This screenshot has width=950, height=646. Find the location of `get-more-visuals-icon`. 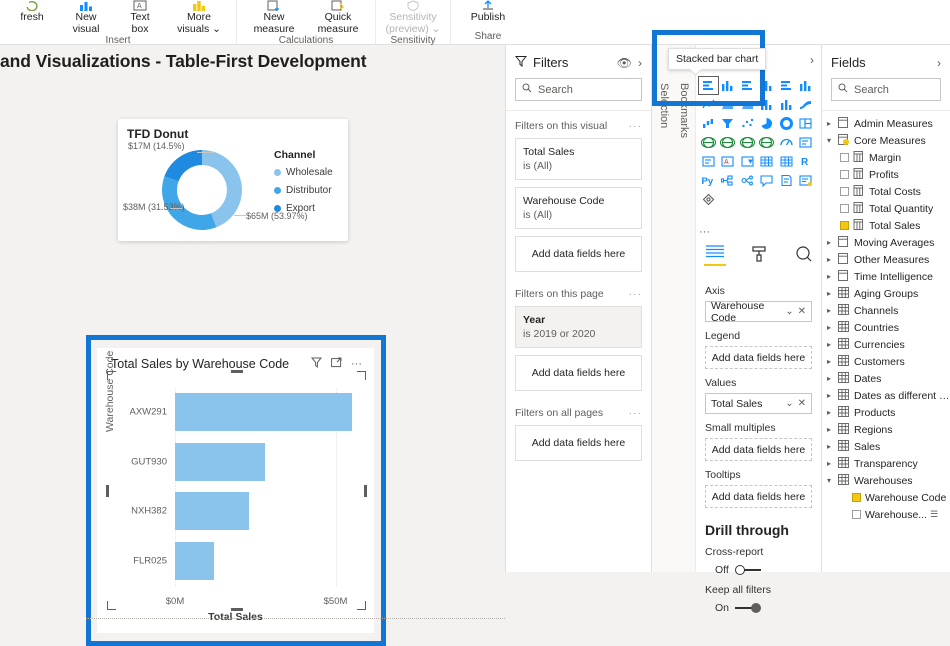

get-more-visuals-icon is located at coordinates (708, 199).